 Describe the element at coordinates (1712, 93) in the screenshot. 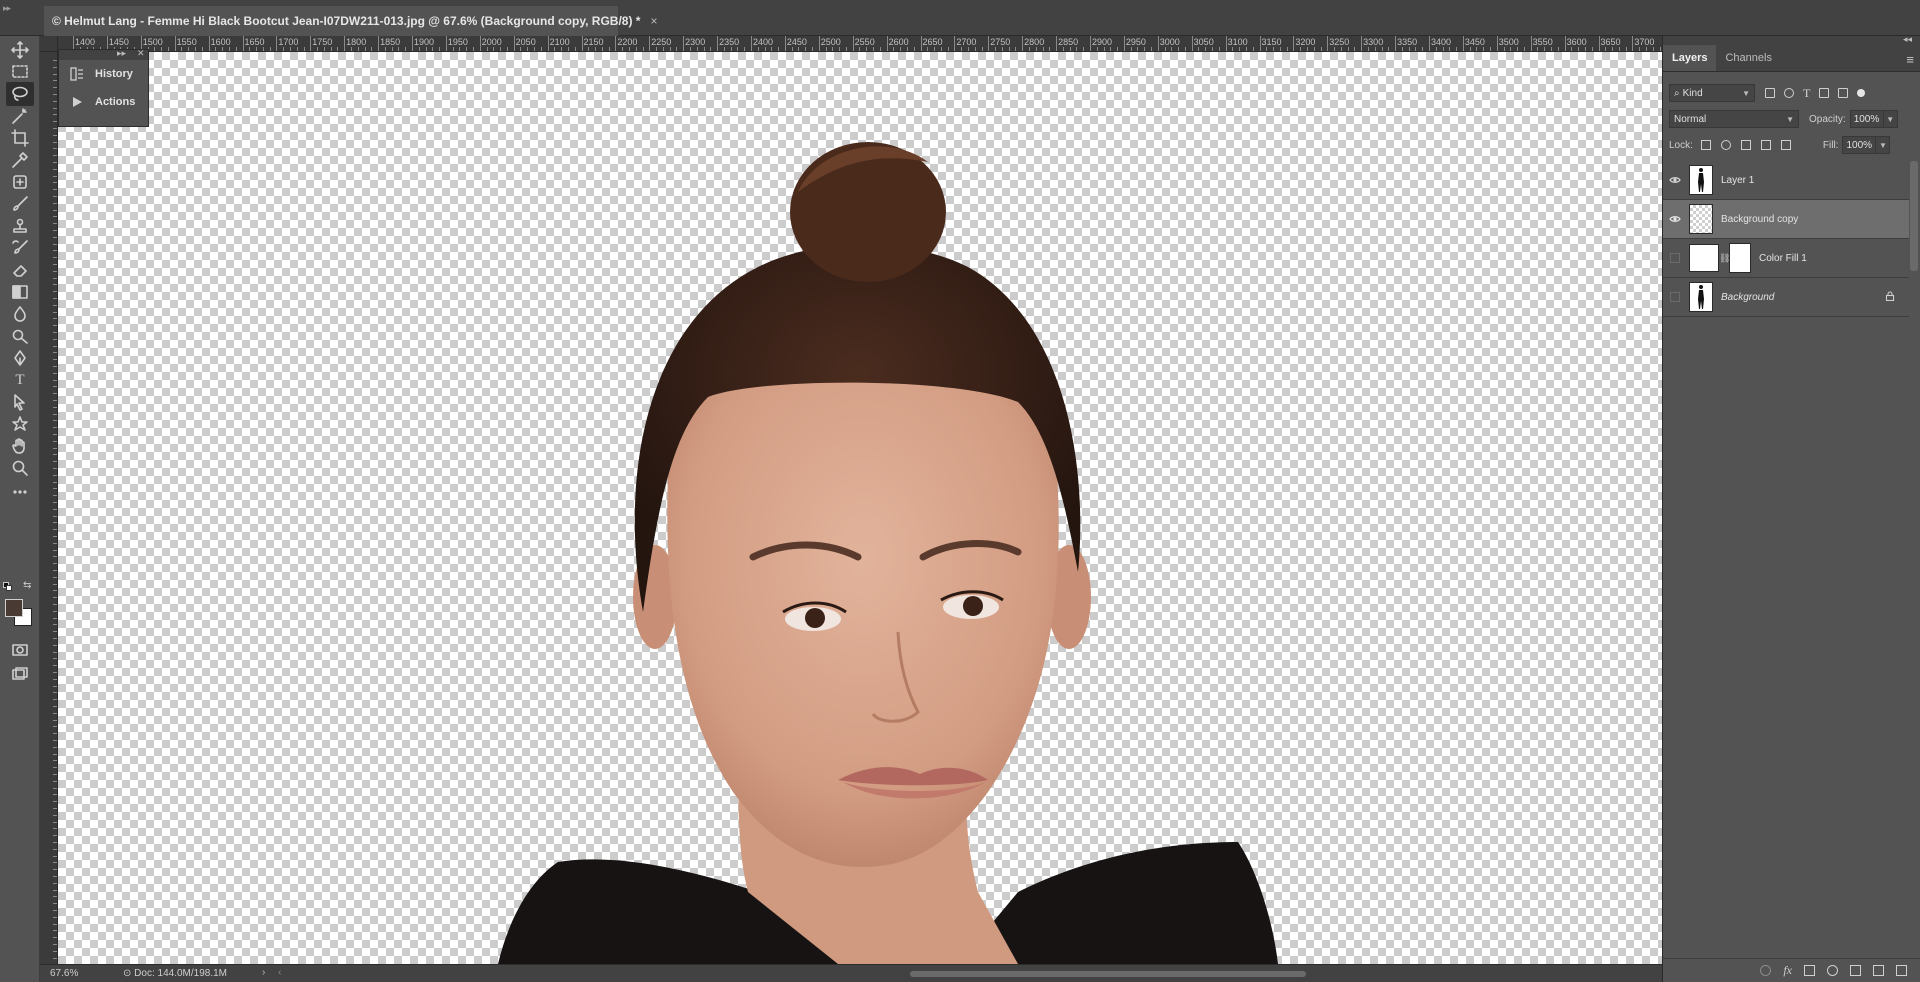

I see `filter-kind-select: ⌕ Kind ▼` at that location.